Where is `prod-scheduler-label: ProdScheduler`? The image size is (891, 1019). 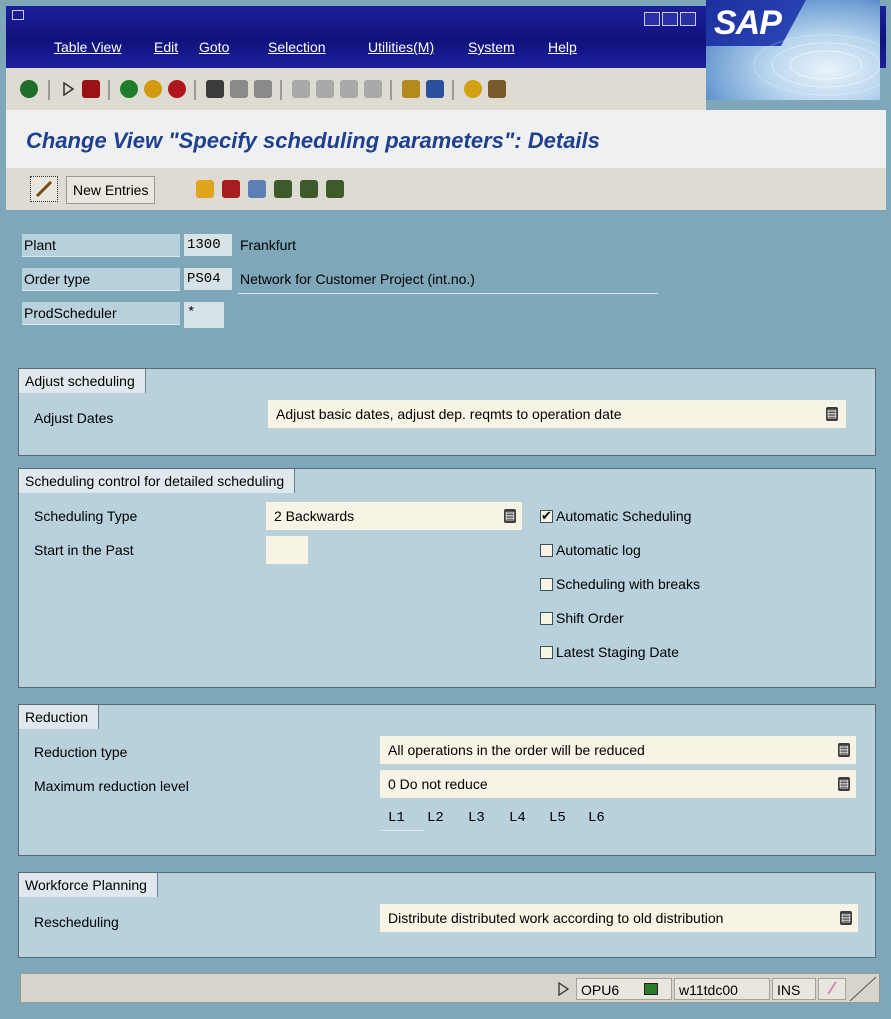 prod-scheduler-label: ProdScheduler is located at coordinates (101, 313).